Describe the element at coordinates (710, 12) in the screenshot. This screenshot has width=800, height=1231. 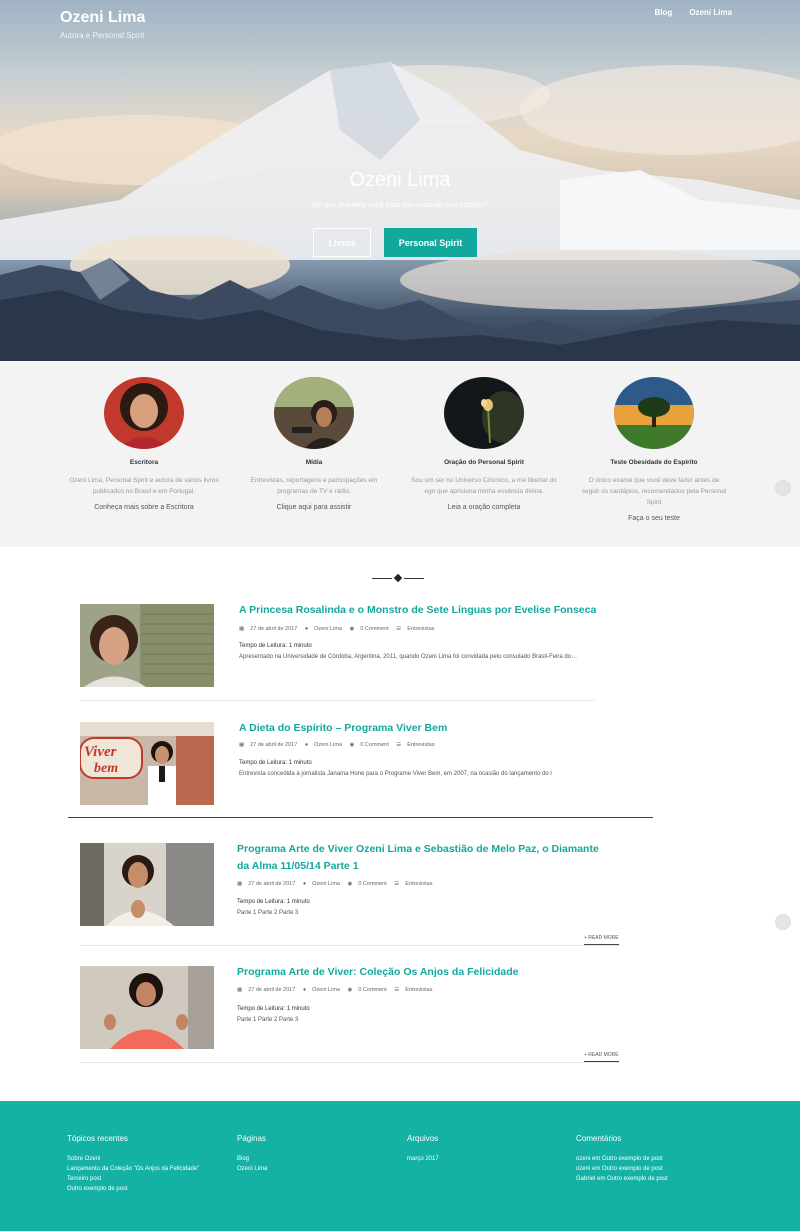
I see `nav-item-ozeni-lima: Ozeni Lima` at that location.